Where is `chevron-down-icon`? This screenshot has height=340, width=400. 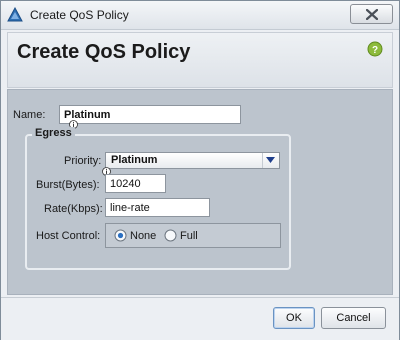
chevron-down-icon is located at coordinates (270, 160).